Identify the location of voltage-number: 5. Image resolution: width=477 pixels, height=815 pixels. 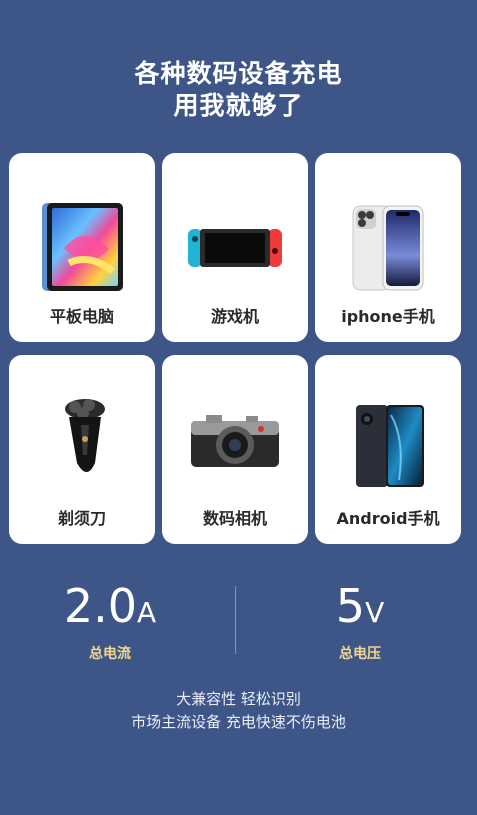
(350, 606).